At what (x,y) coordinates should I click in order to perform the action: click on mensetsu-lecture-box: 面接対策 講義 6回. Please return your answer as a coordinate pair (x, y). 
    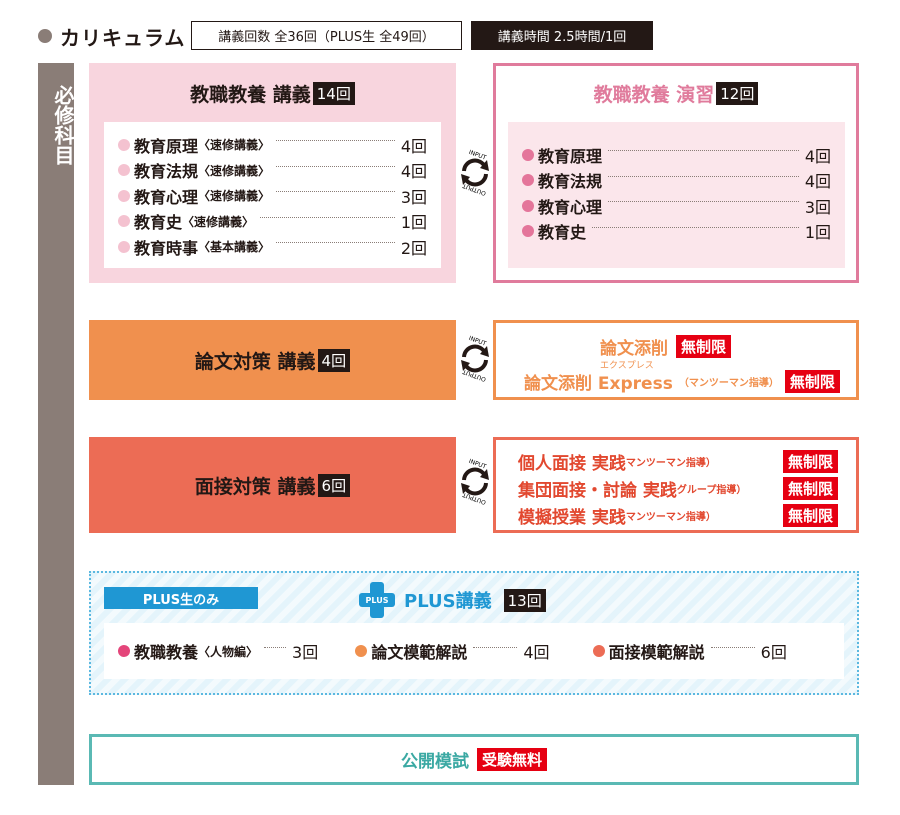
    Looking at the image, I should click on (272, 485).